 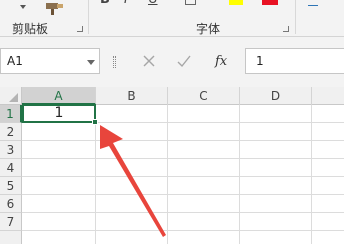 What do you see at coordinates (286, 29) in the screenshot?
I see `font-dialog-launcher-icon` at bounding box center [286, 29].